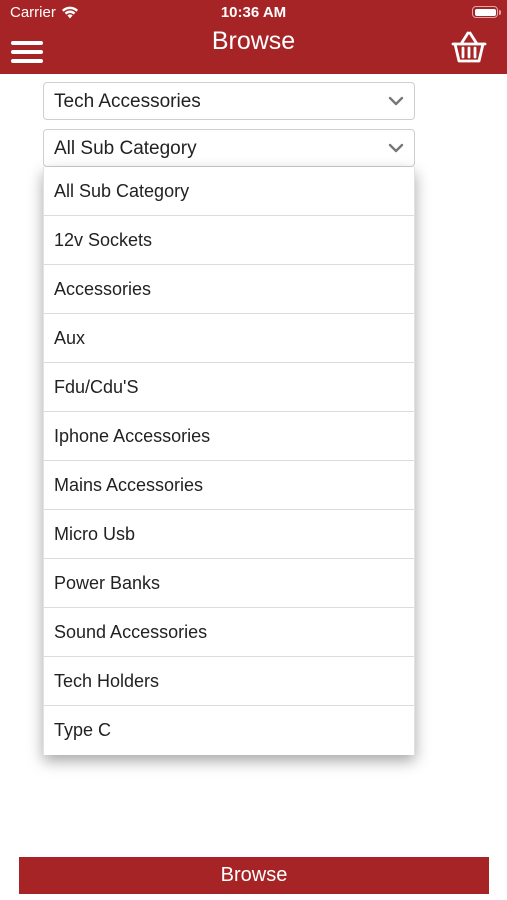 Image resolution: width=507 pixels, height=900 pixels. What do you see at coordinates (125, 148) in the screenshot?
I see `subcategory-select-value: All Sub Category` at bounding box center [125, 148].